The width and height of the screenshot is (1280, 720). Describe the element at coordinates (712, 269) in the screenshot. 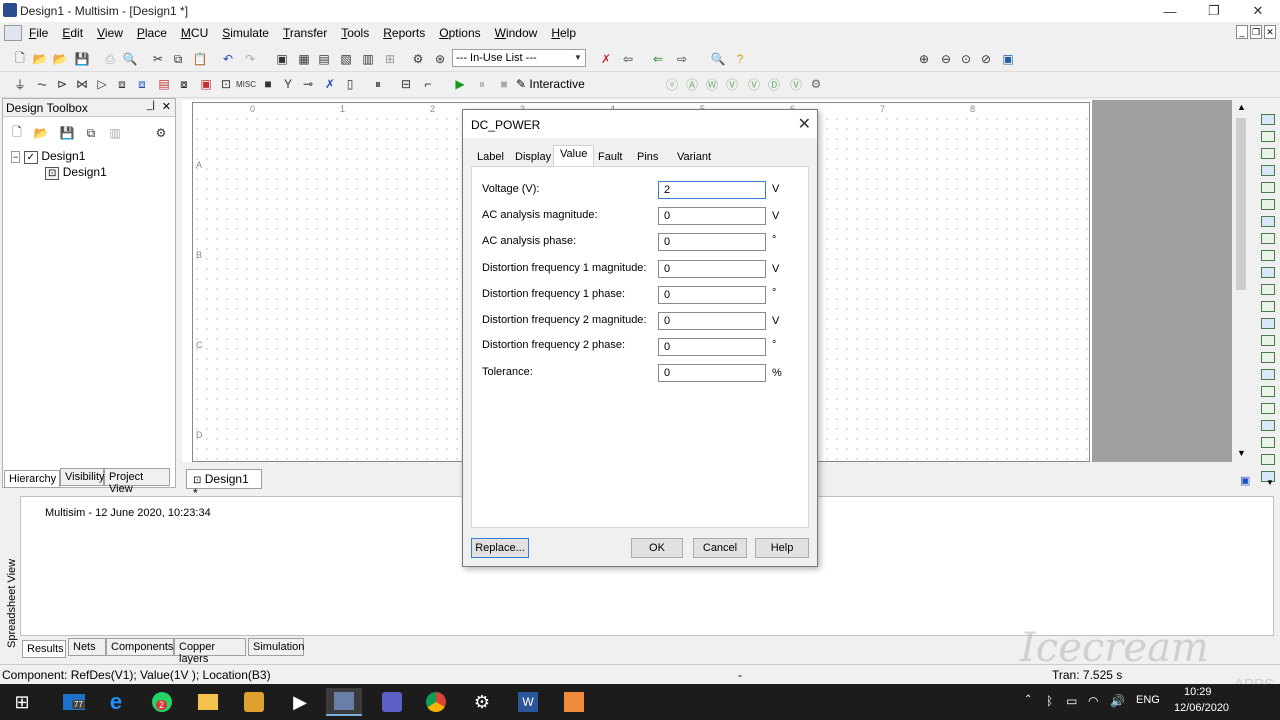

I see `dist-freq1-magnitude-input` at that location.